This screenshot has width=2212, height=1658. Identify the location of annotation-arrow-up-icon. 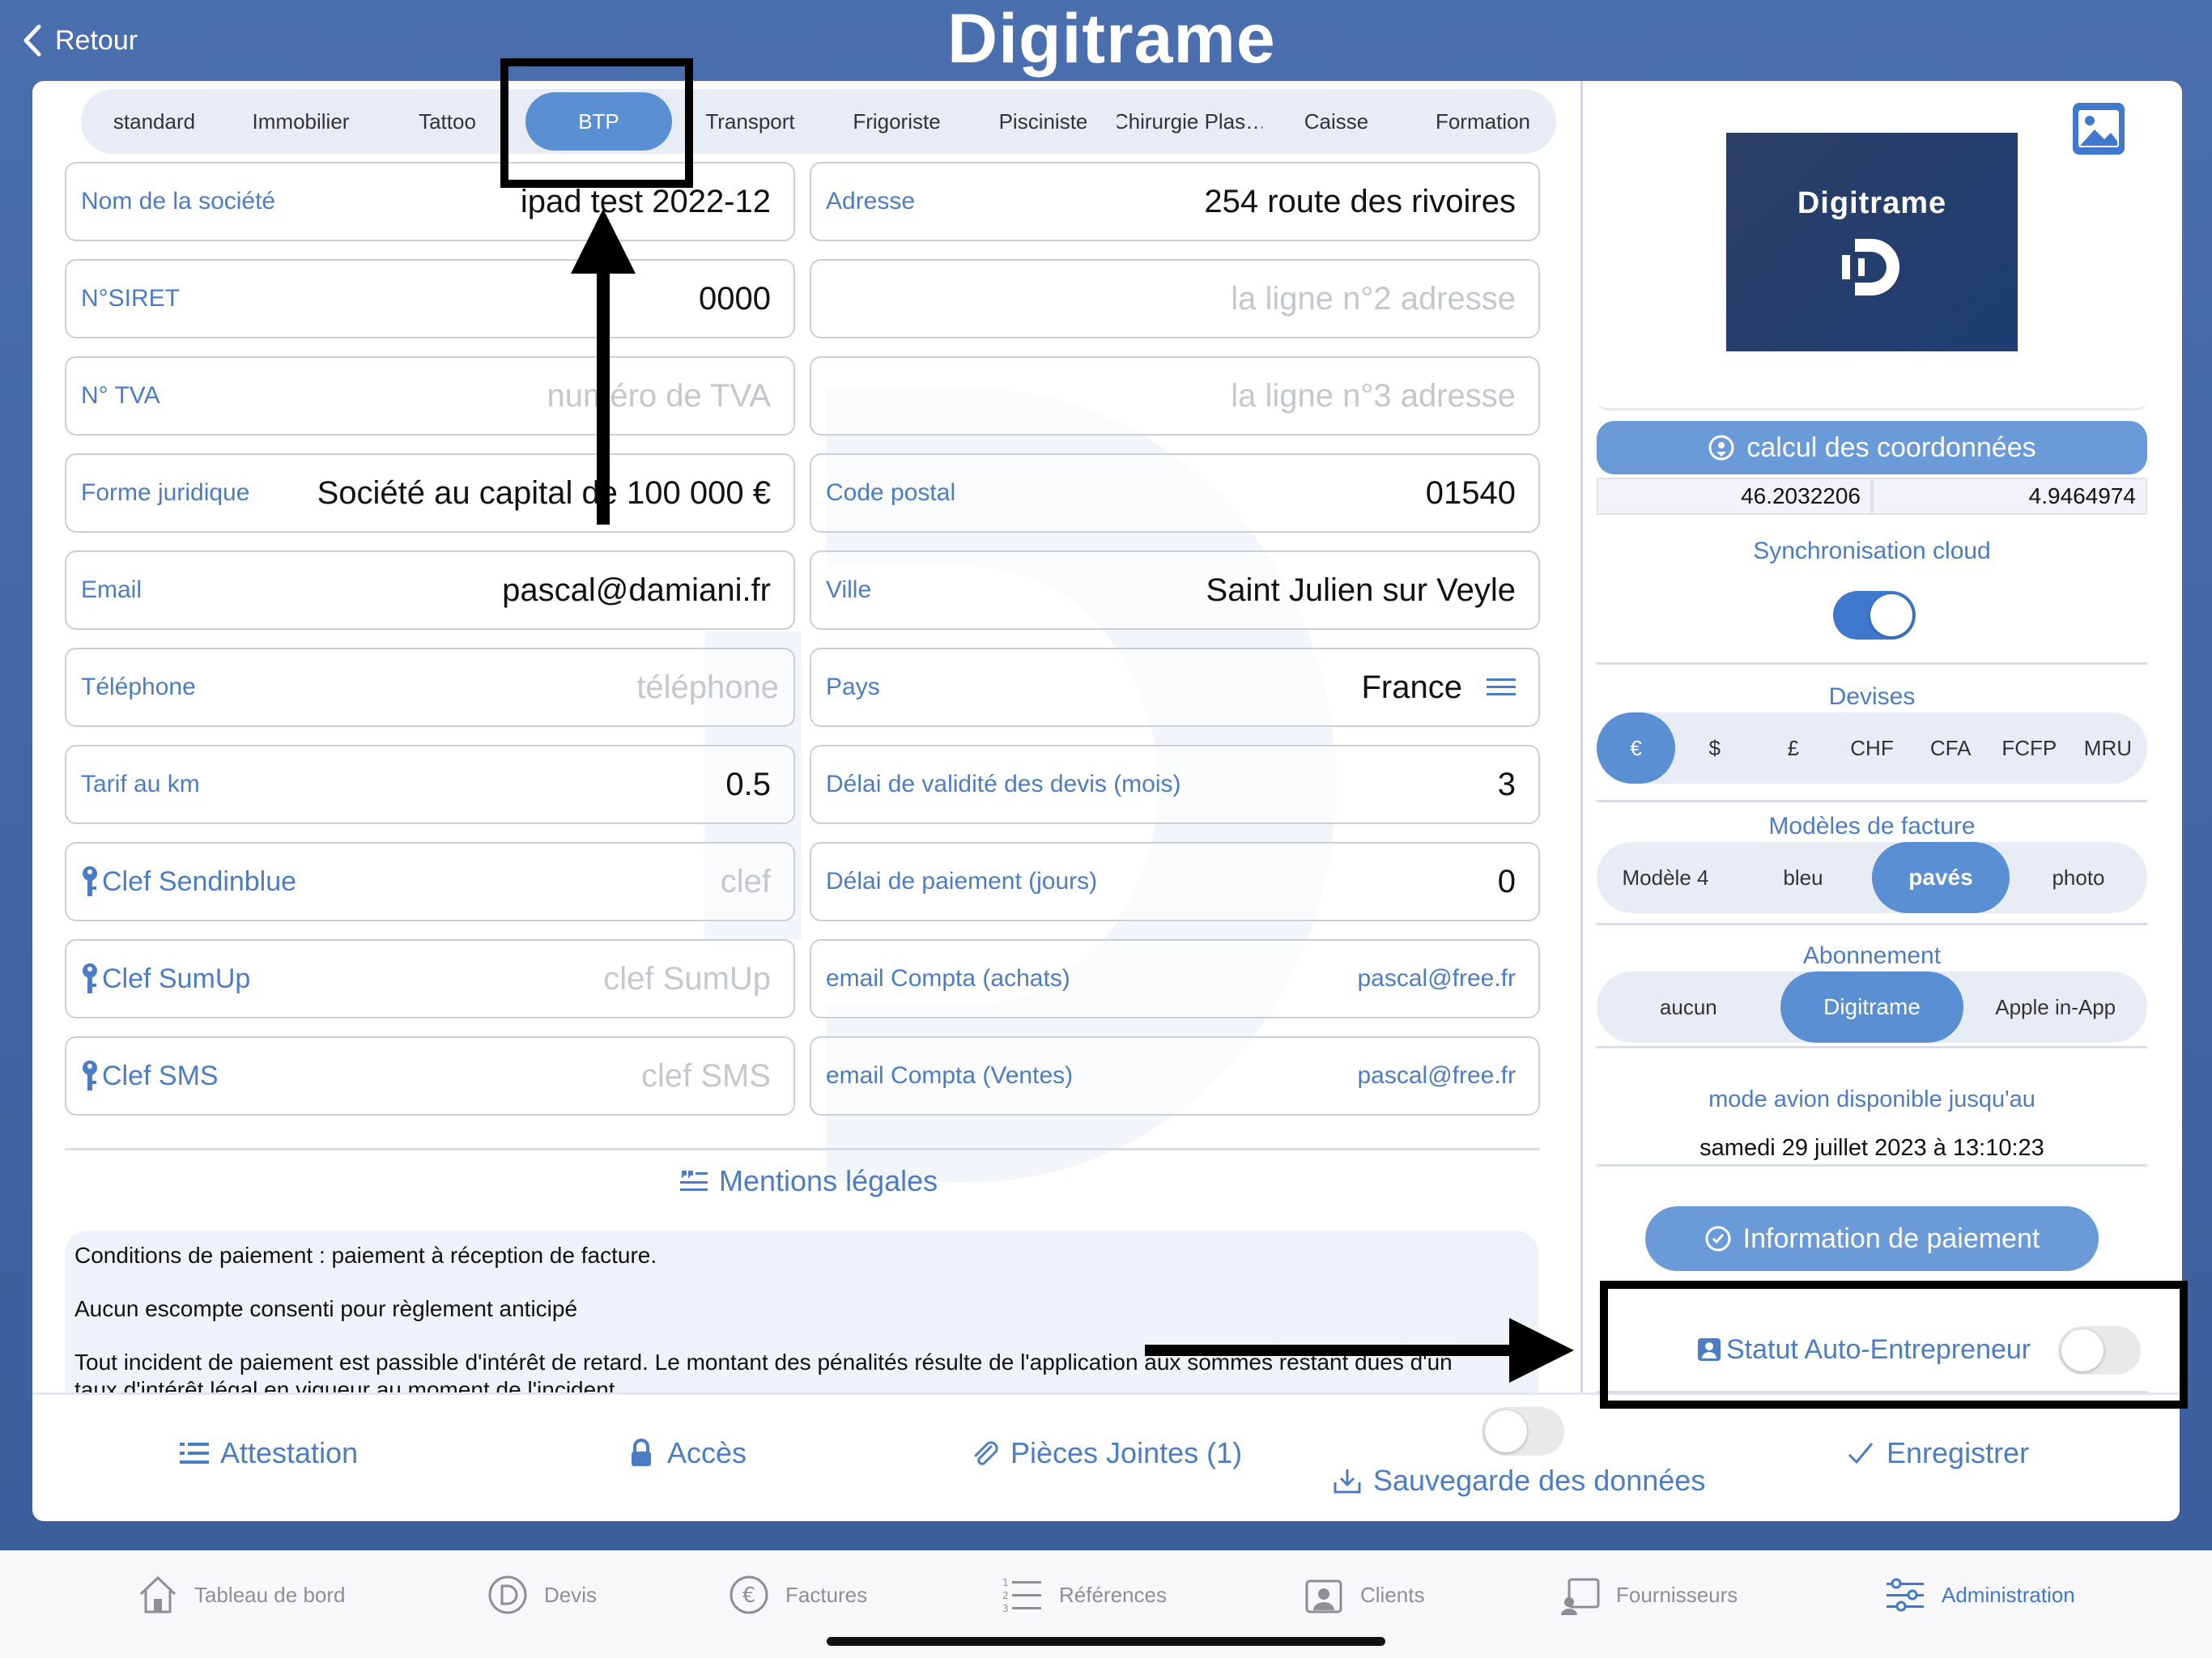
(603, 367).